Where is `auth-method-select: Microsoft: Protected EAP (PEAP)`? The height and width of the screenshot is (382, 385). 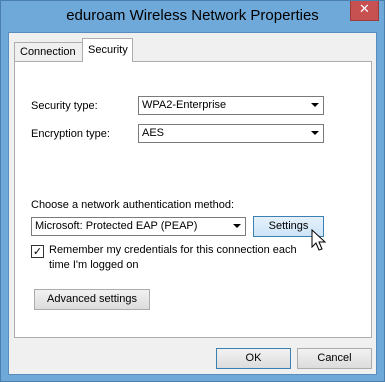
auth-method-select: Microsoft: Protected EAP (PEAP) is located at coordinates (138, 226).